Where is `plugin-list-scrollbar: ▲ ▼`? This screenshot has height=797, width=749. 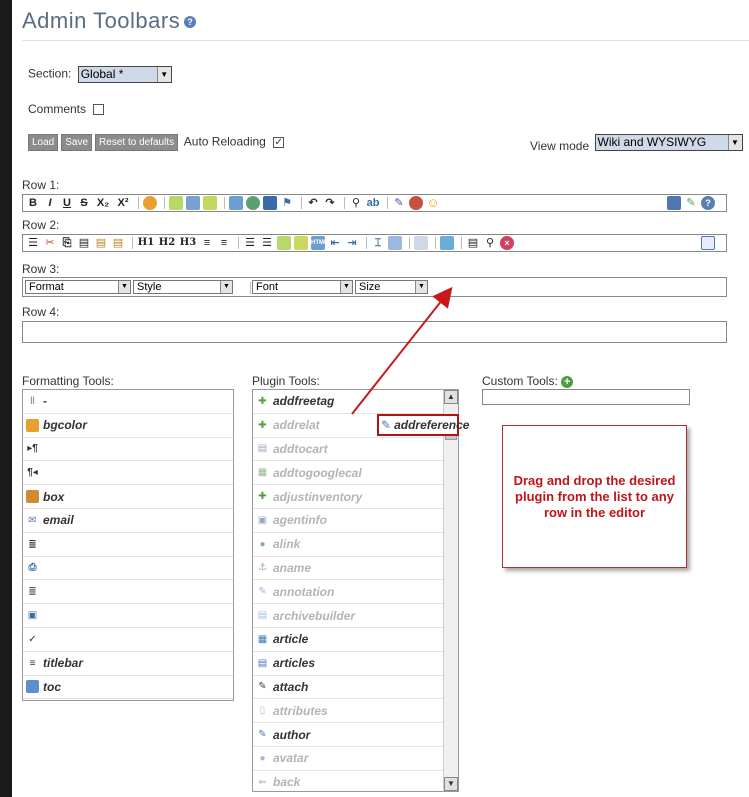
plugin-list-scrollbar: ▲ ▼ is located at coordinates (450, 590).